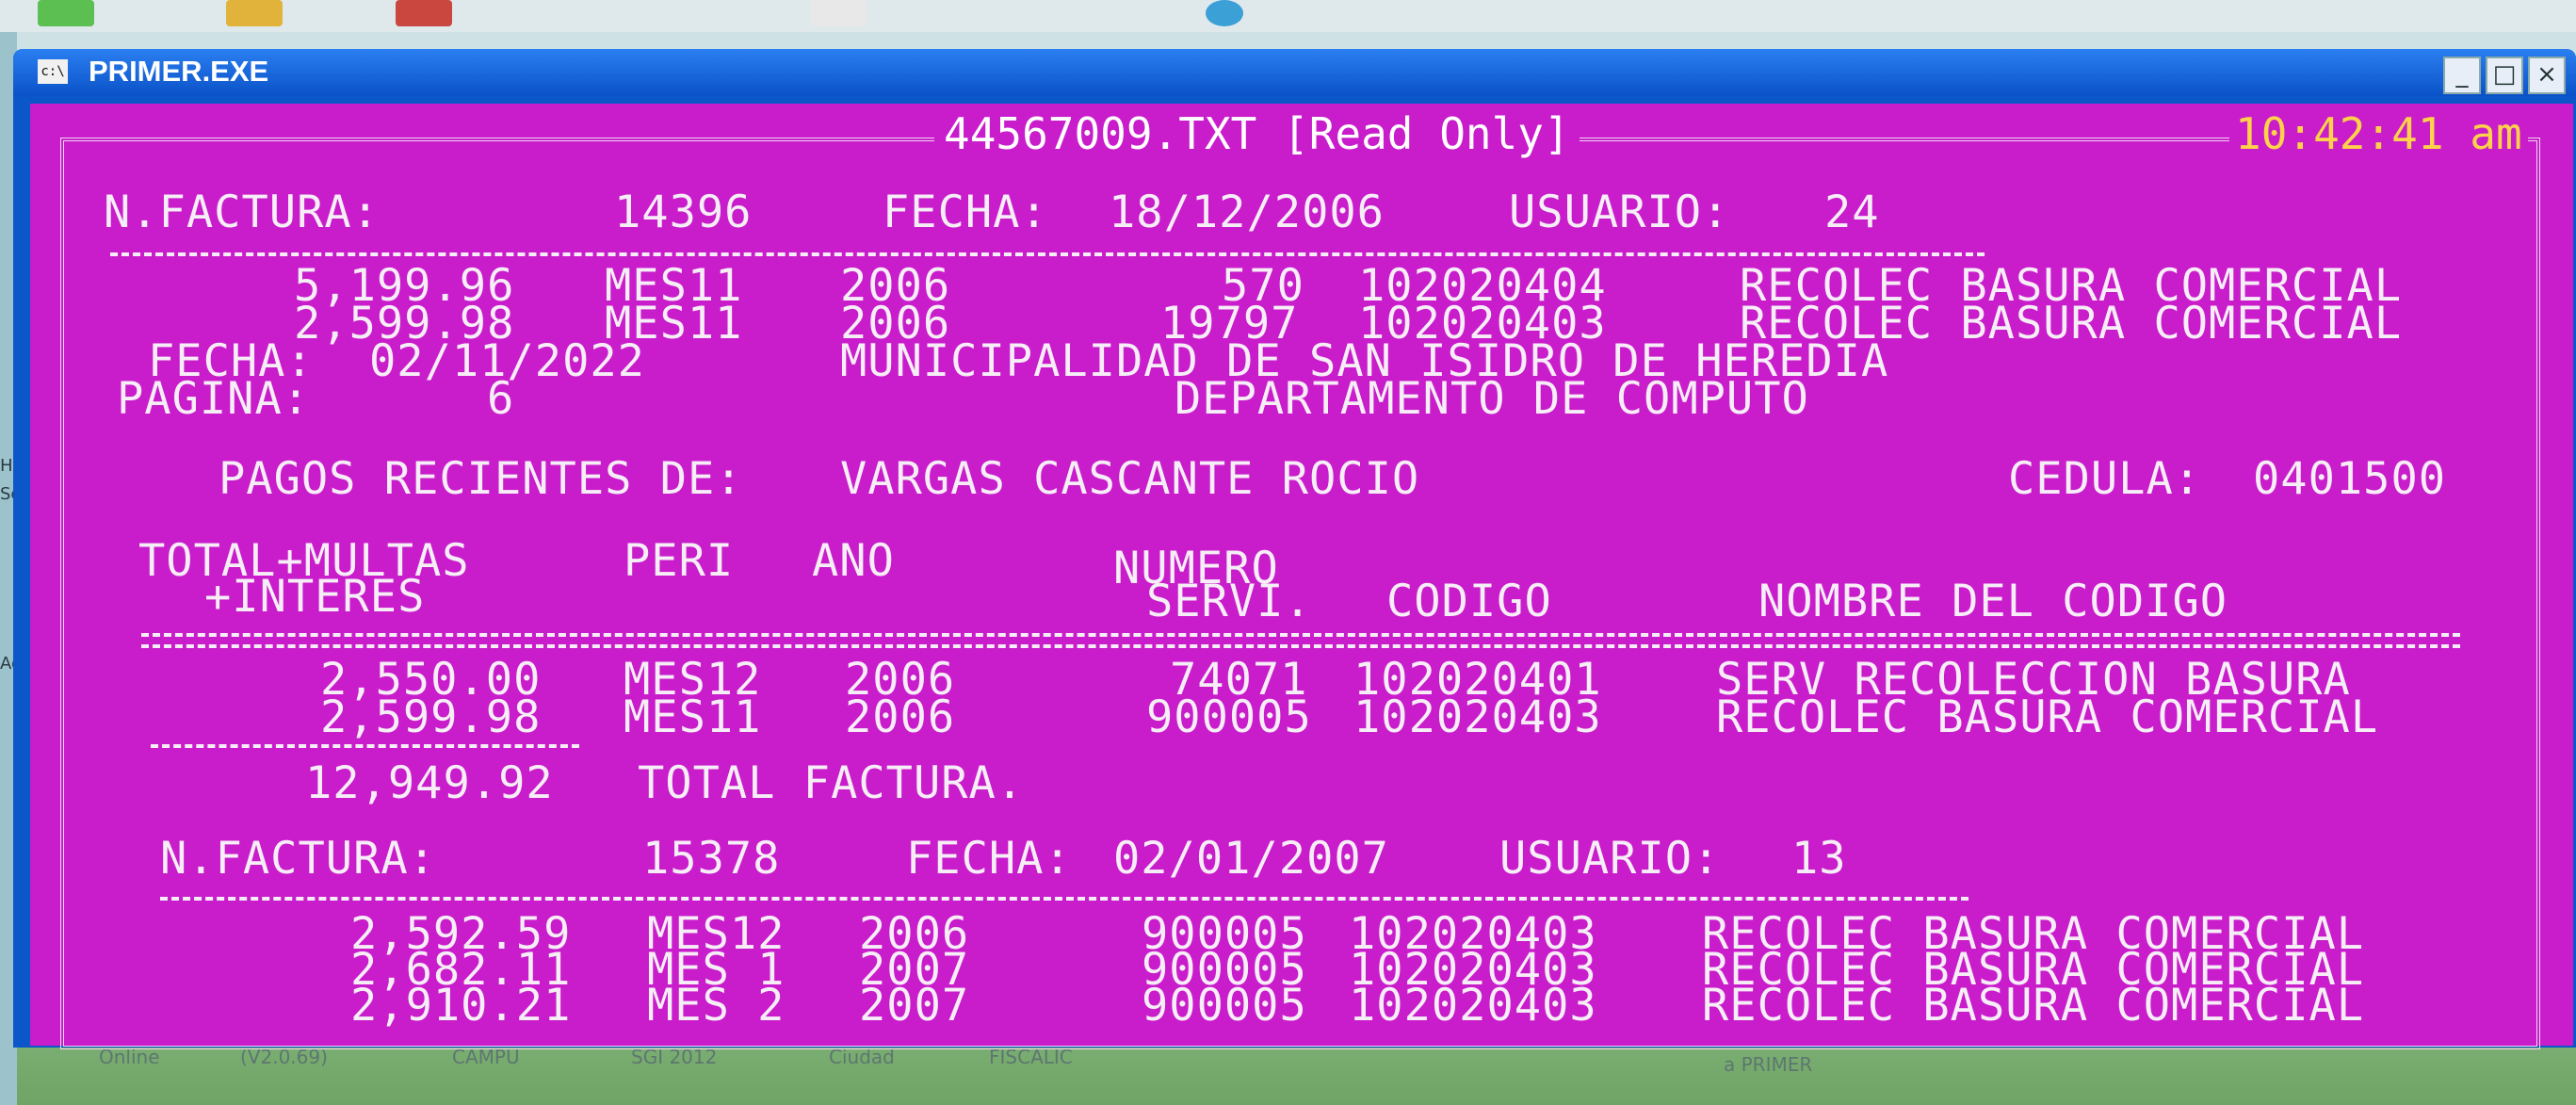 The width and height of the screenshot is (2576, 1105). Describe the element at coordinates (838, 13) in the screenshot. I see `file-icon` at that location.